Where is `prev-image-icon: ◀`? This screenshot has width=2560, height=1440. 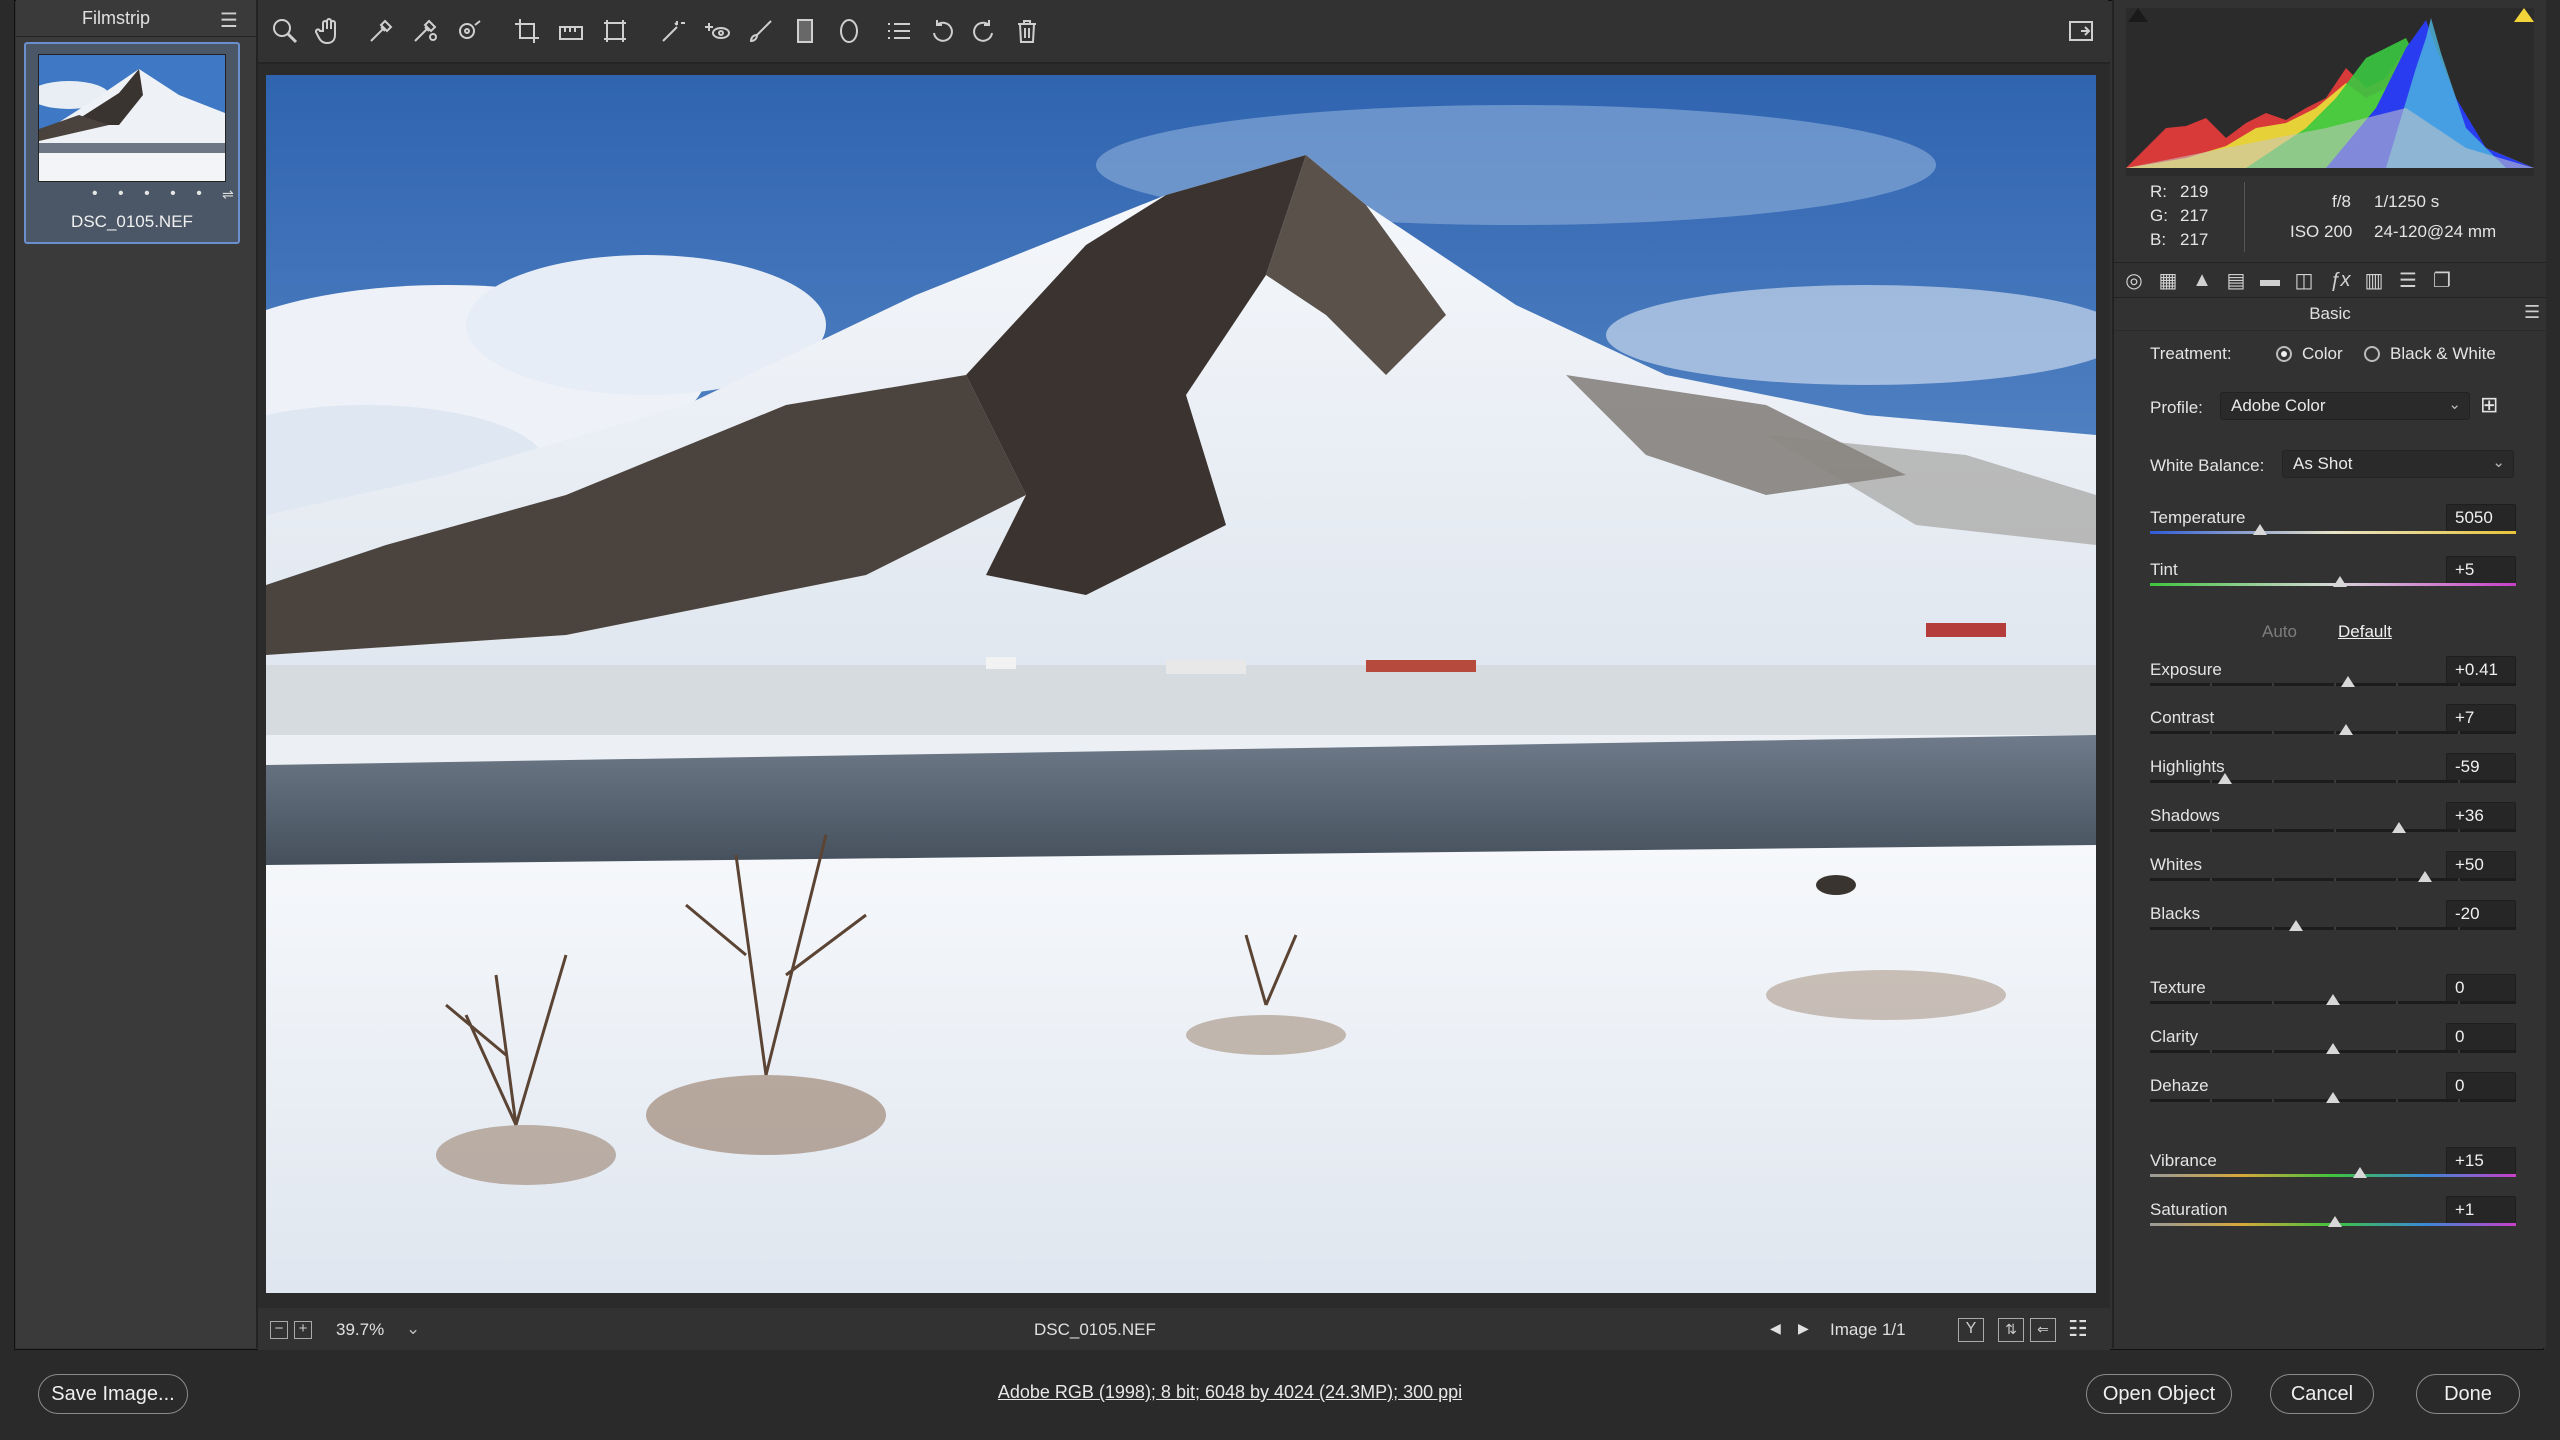
prev-image-icon: ◀ is located at coordinates (1775, 1328).